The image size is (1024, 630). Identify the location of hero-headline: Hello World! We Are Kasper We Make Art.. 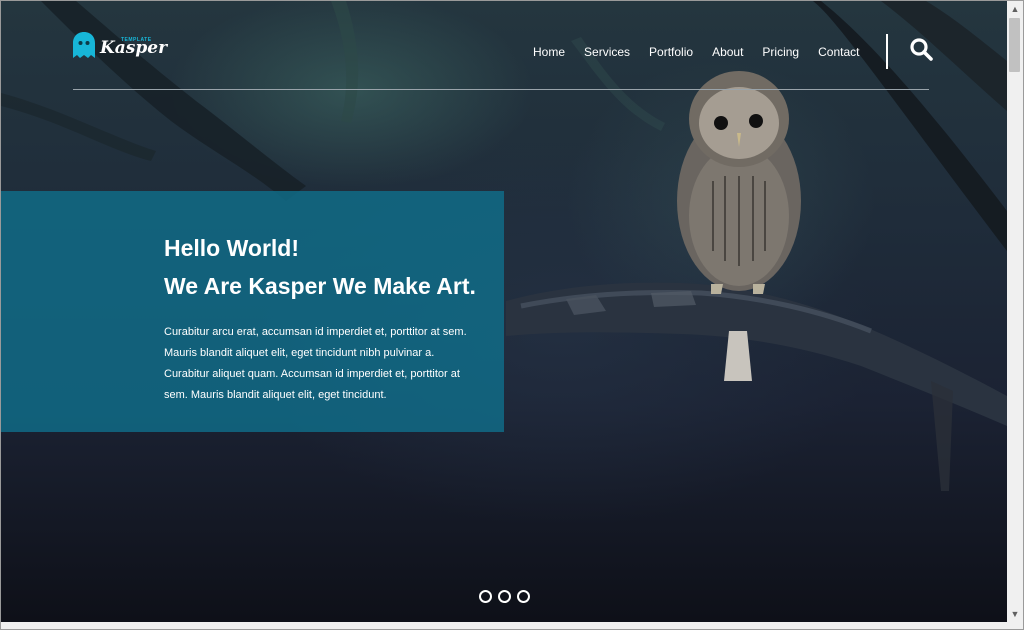
(320, 267).